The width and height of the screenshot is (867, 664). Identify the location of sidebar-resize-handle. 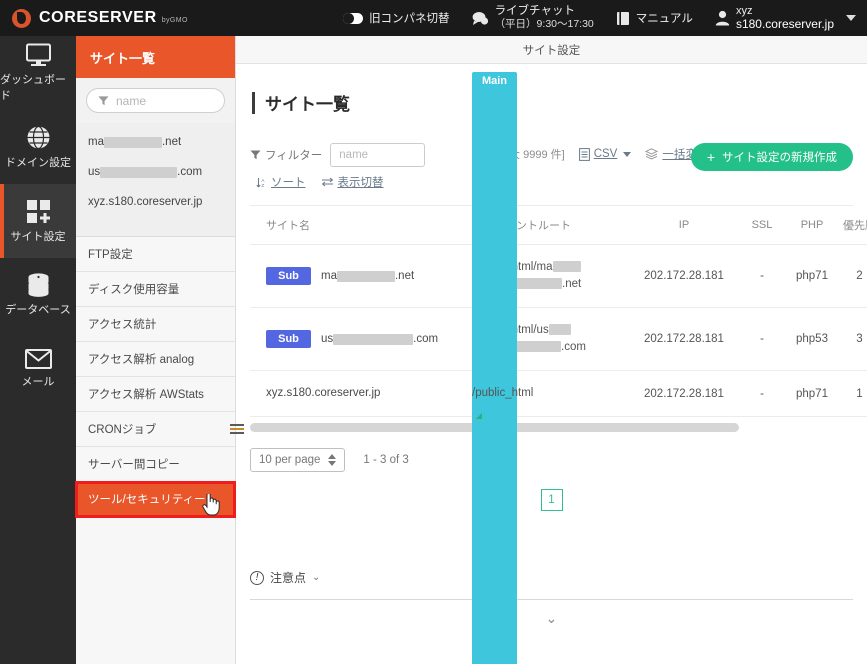
(237, 429).